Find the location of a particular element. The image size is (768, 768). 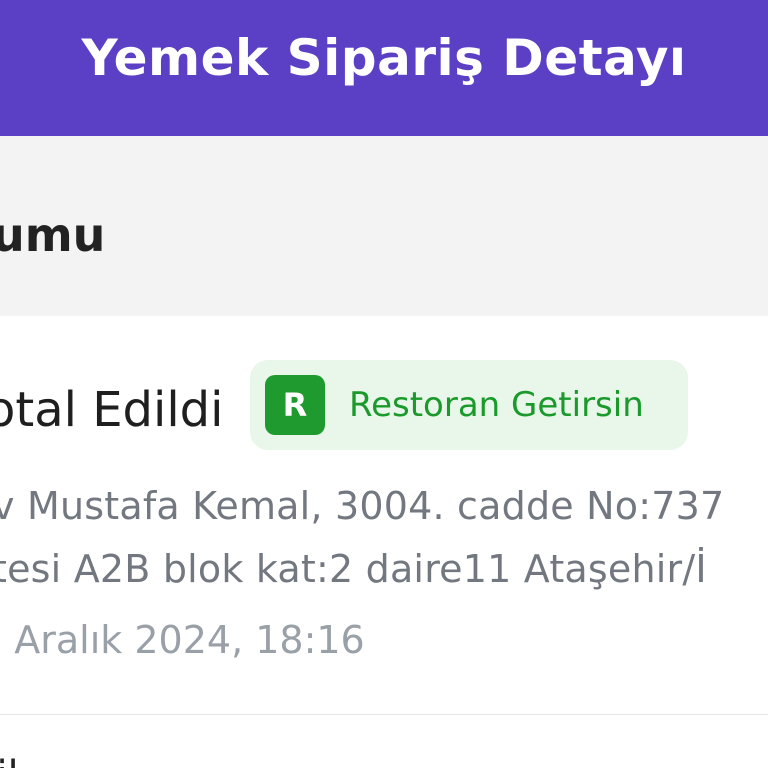

next-section-partial-text: ril is located at coordinates (9, 762).